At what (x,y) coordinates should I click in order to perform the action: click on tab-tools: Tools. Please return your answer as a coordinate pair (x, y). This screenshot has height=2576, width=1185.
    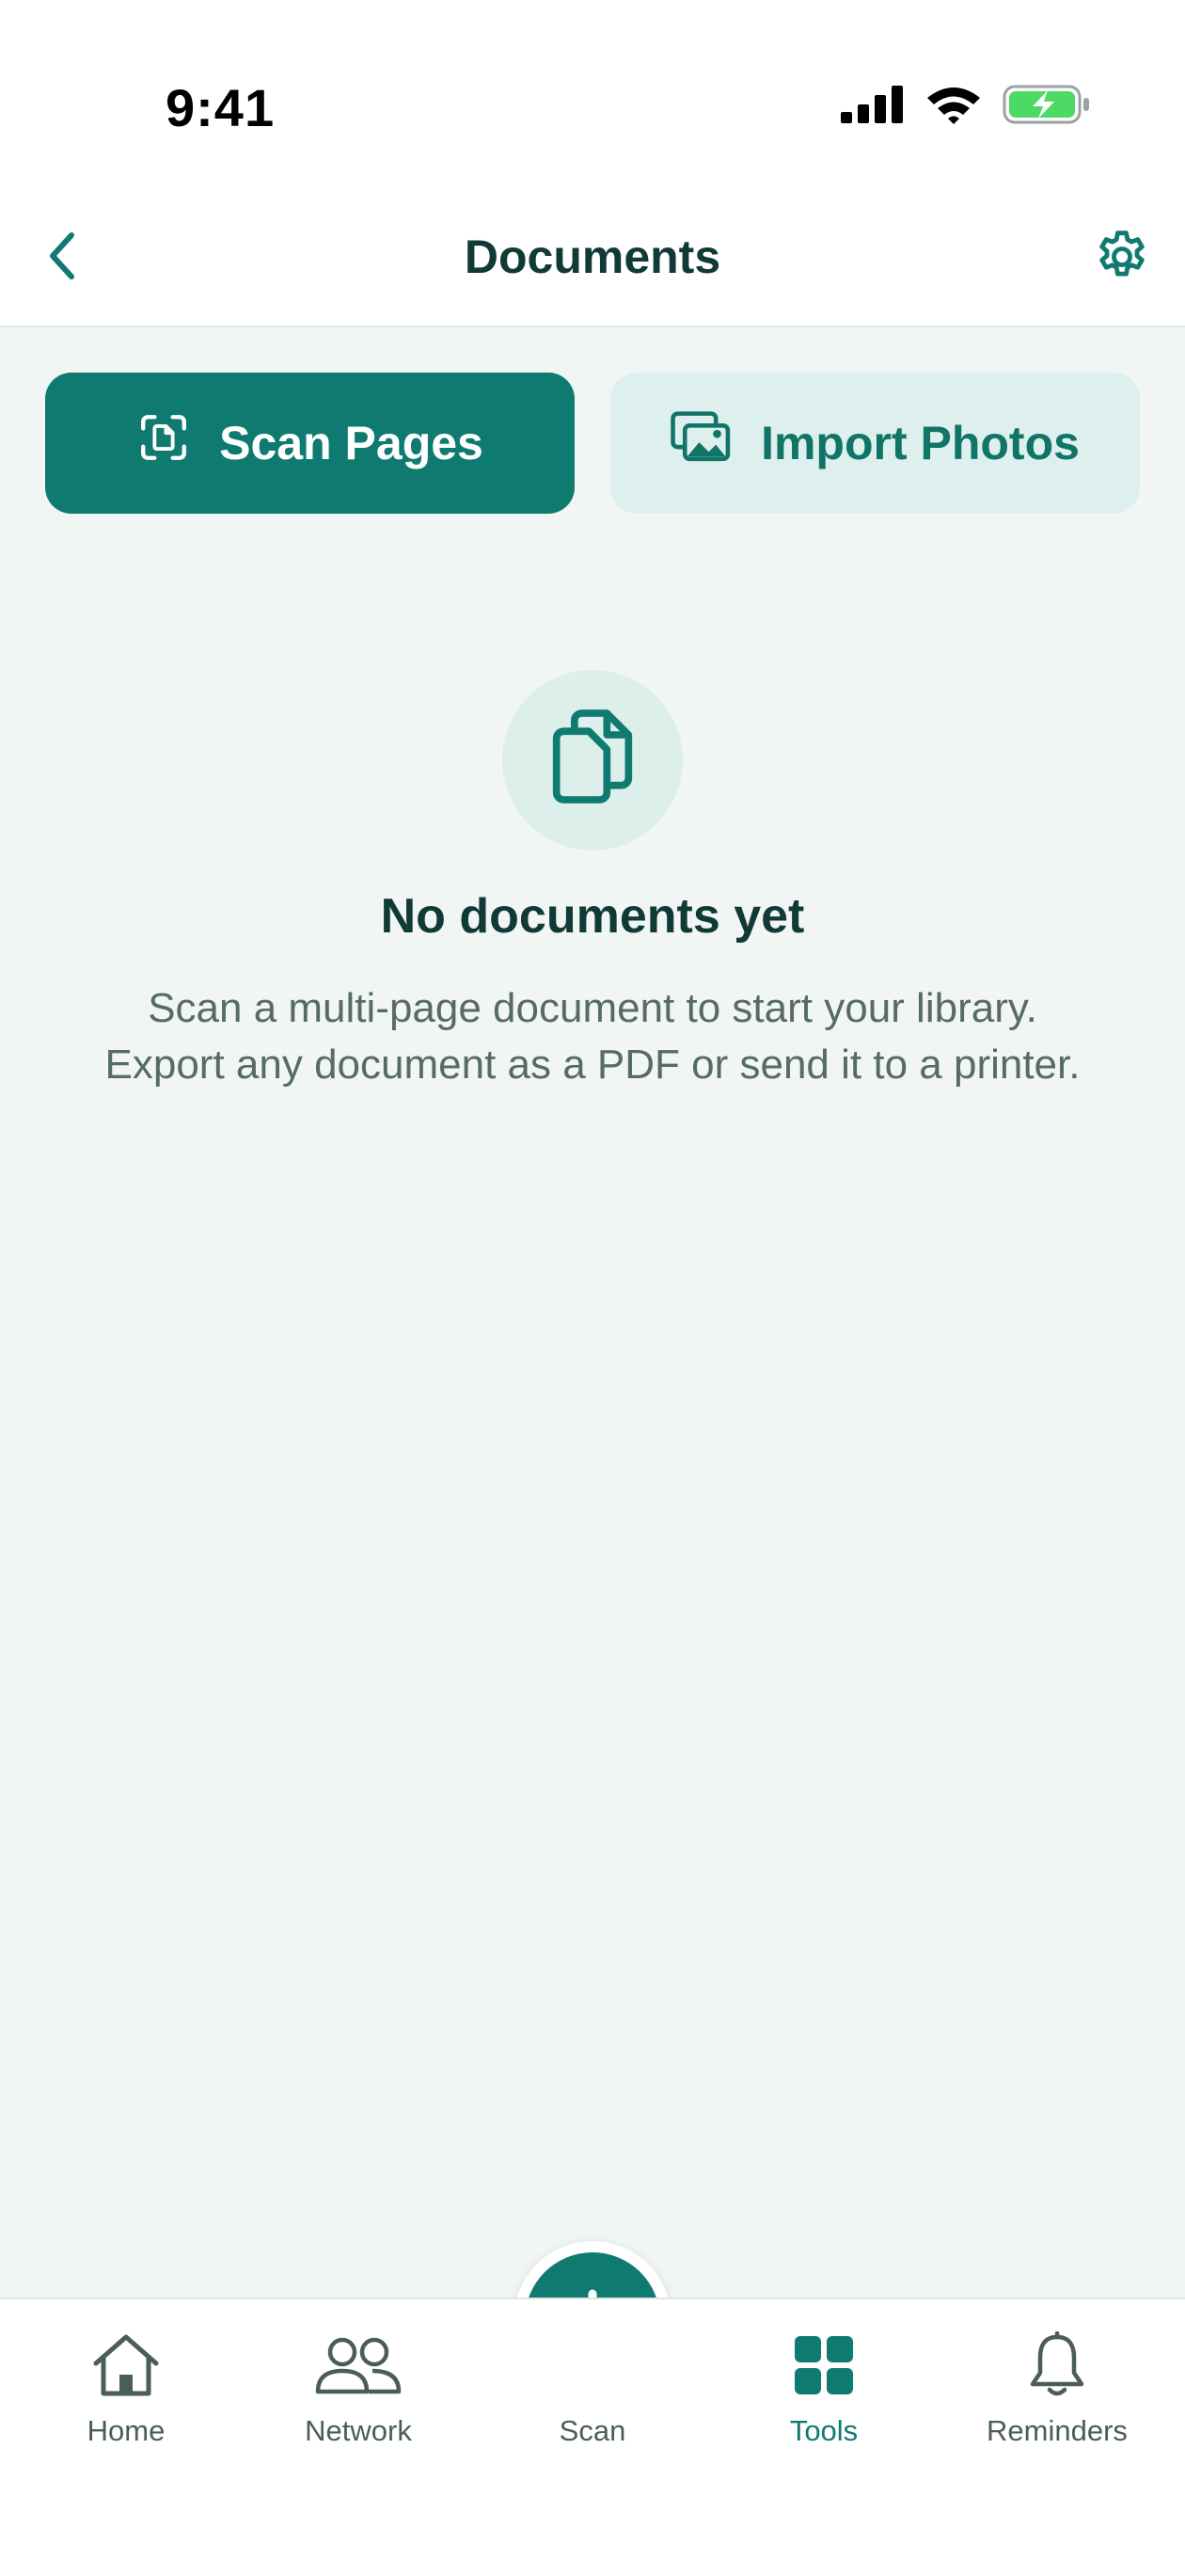
    Looking at the image, I should click on (824, 2388).